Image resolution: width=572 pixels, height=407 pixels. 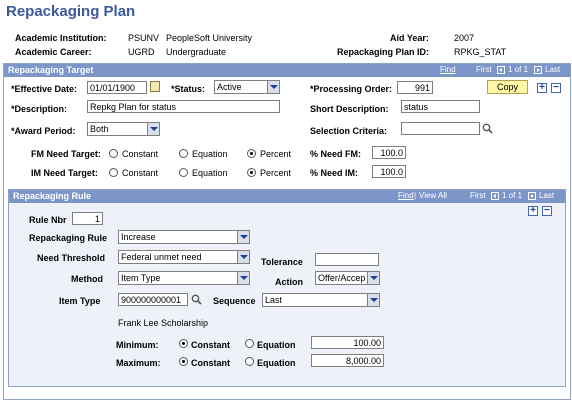 What do you see at coordinates (440, 106) in the screenshot?
I see `short-description-input: status` at bounding box center [440, 106].